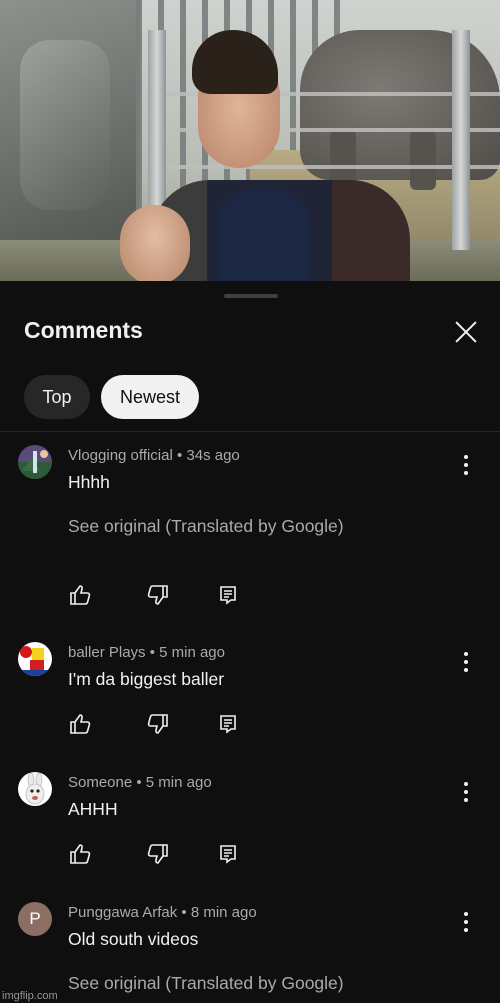 The image size is (500, 1003). I want to click on rabbid-avatar, so click(35, 789).